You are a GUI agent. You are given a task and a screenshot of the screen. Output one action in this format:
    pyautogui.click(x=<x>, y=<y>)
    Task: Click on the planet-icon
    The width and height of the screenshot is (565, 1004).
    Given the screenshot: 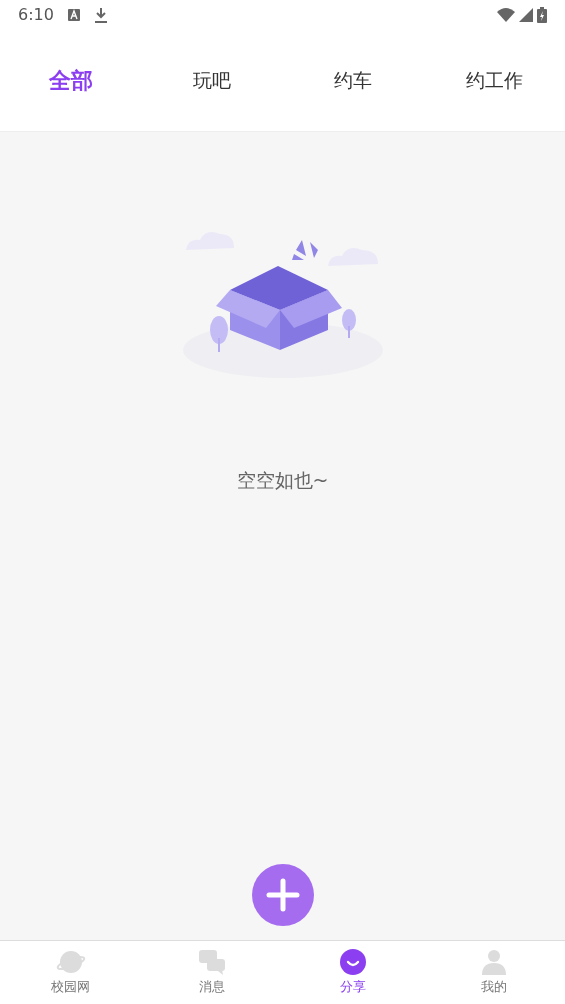 What is the action you would take?
    pyautogui.click(x=70, y=961)
    